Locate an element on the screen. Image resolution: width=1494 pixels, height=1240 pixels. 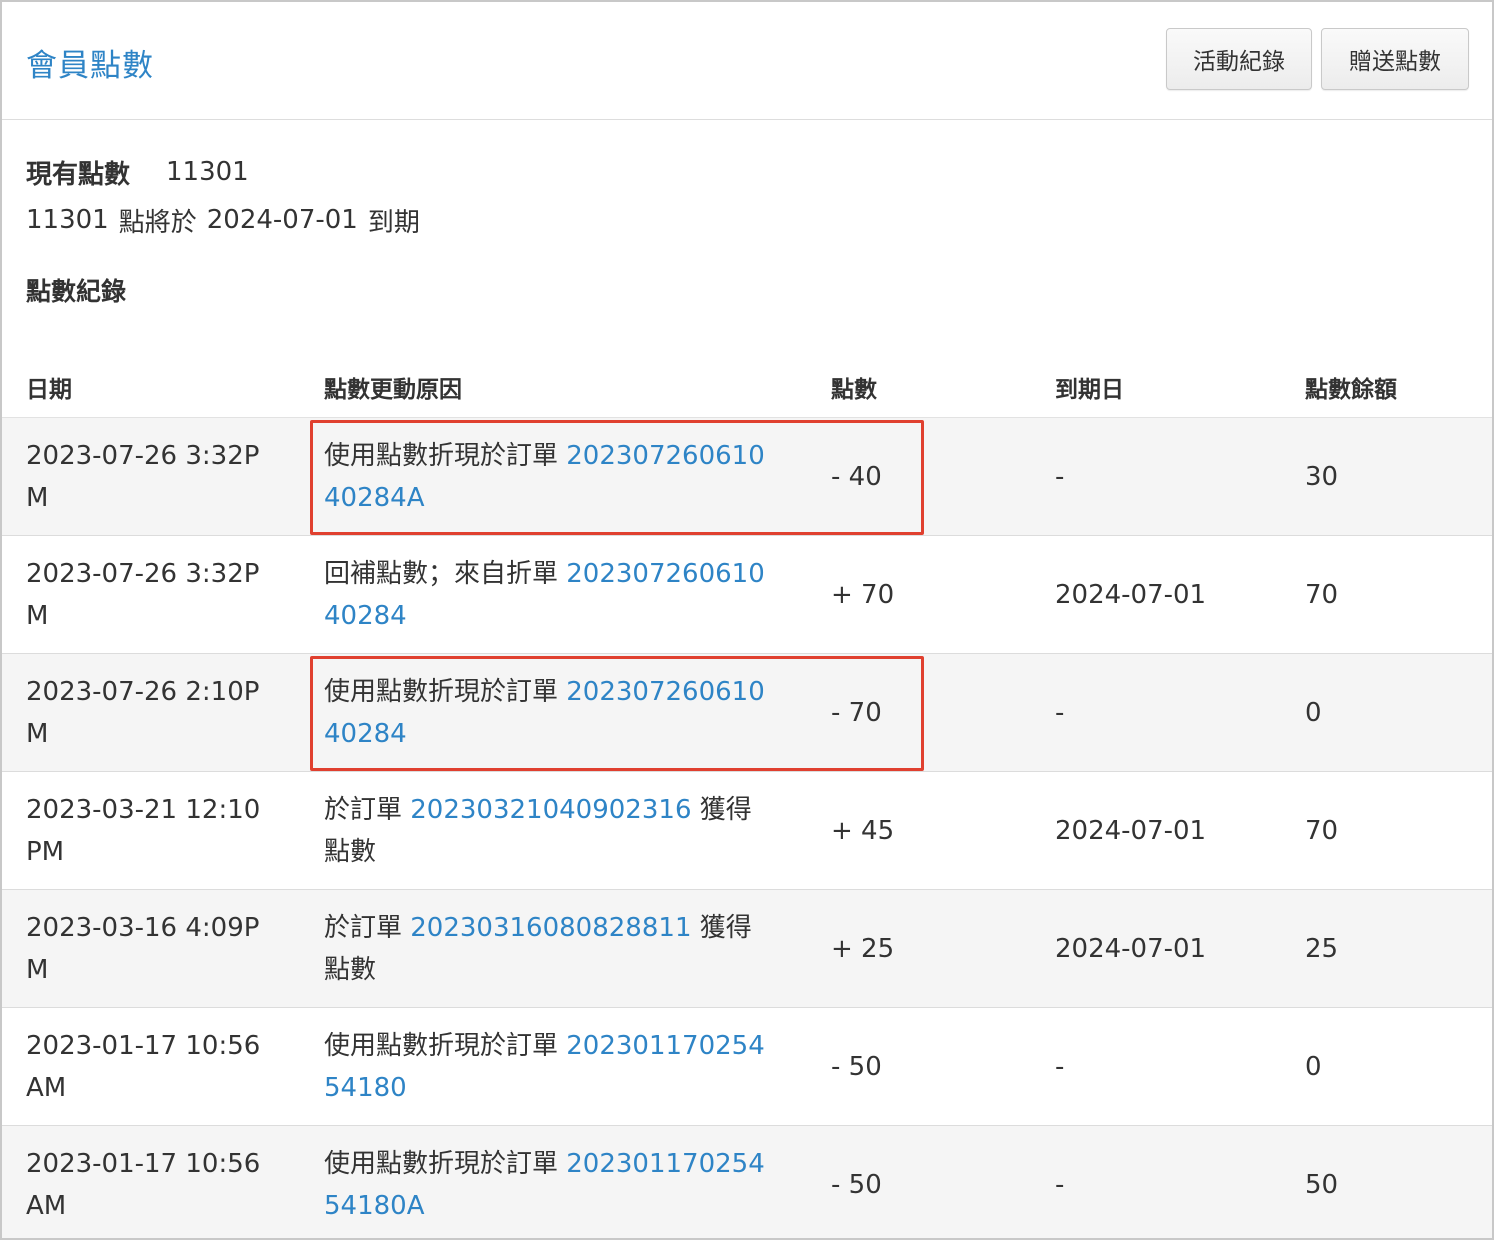
header-balance: 點數餘額 is located at coordinates (1351, 390).